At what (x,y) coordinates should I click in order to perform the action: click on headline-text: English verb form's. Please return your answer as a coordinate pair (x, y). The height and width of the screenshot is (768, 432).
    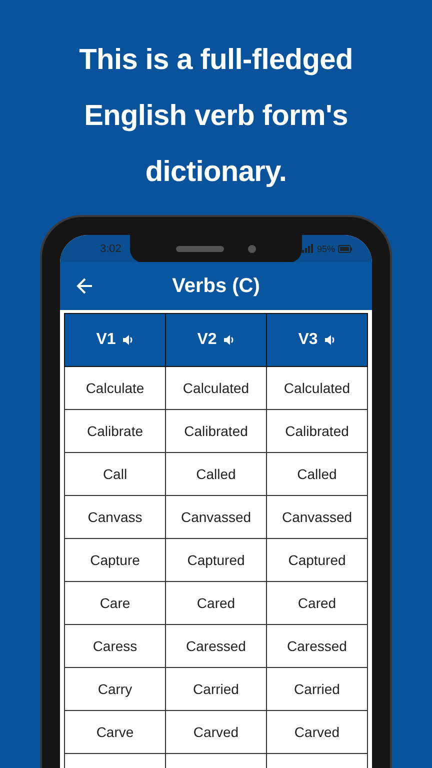
    Looking at the image, I should click on (216, 116).